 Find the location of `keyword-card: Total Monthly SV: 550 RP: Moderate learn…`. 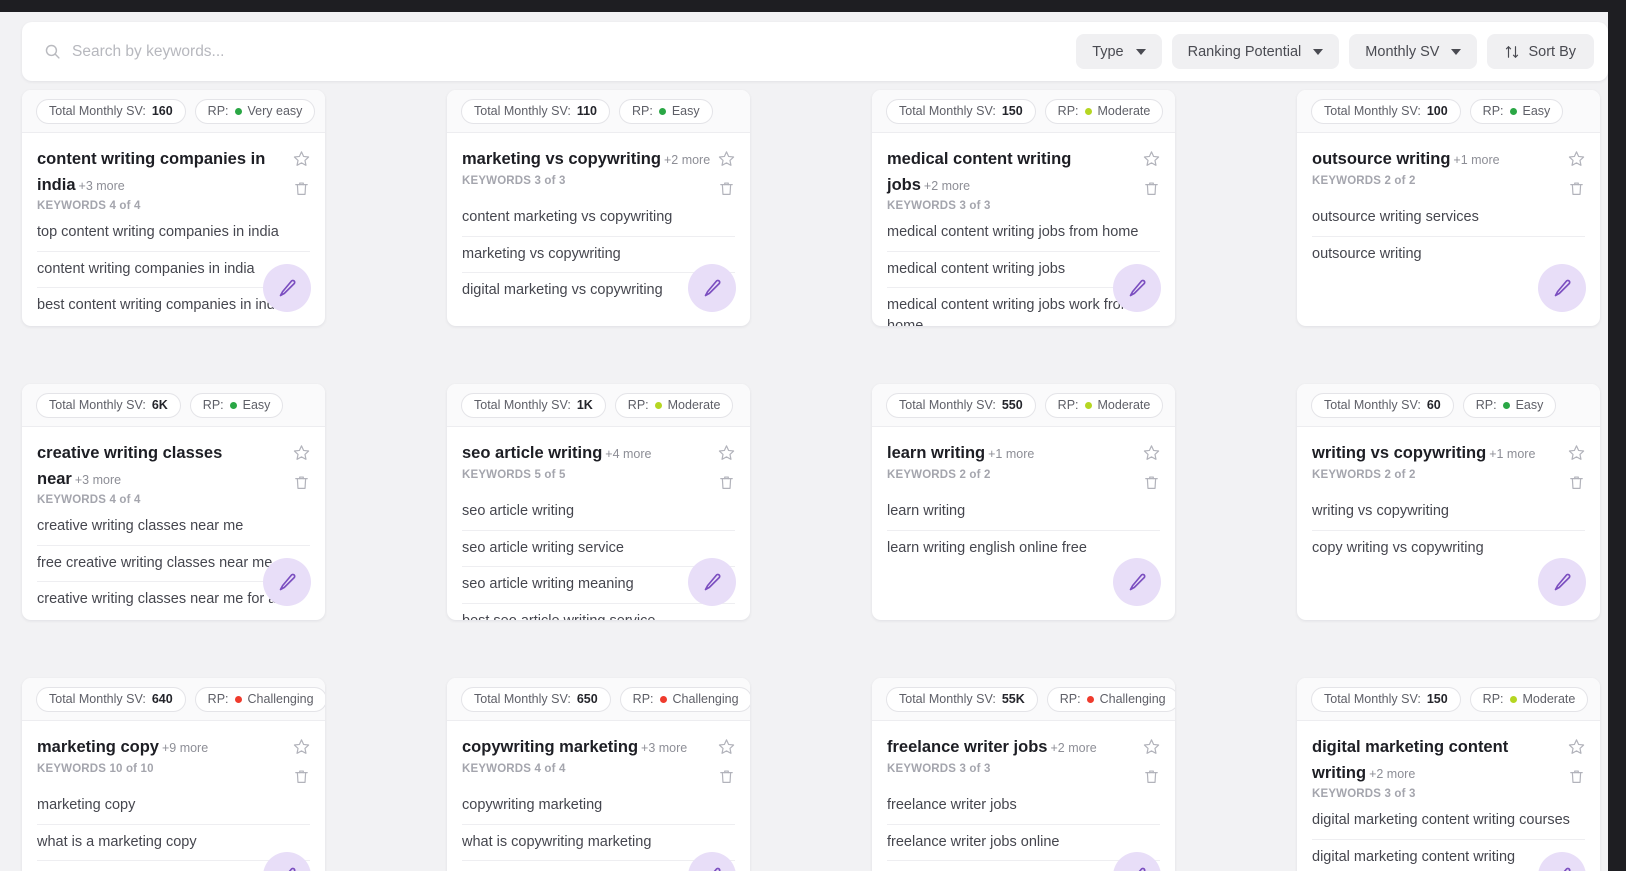

keyword-card: Total Monthly SV: 550 RP: Moderate learn… is located at coordinates (1023, 502).